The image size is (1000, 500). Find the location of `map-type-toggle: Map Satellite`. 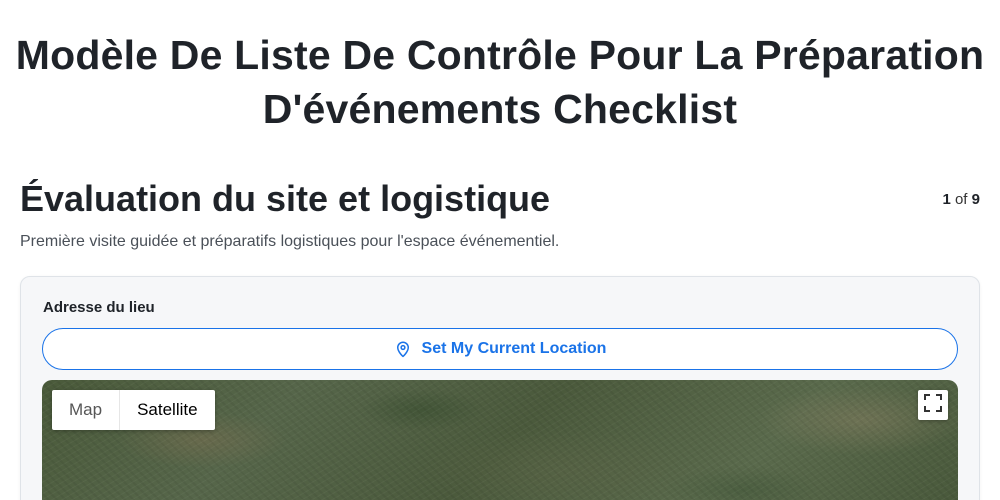

map-type-toggle: Map Satellite is located at coordinates (133, 410).